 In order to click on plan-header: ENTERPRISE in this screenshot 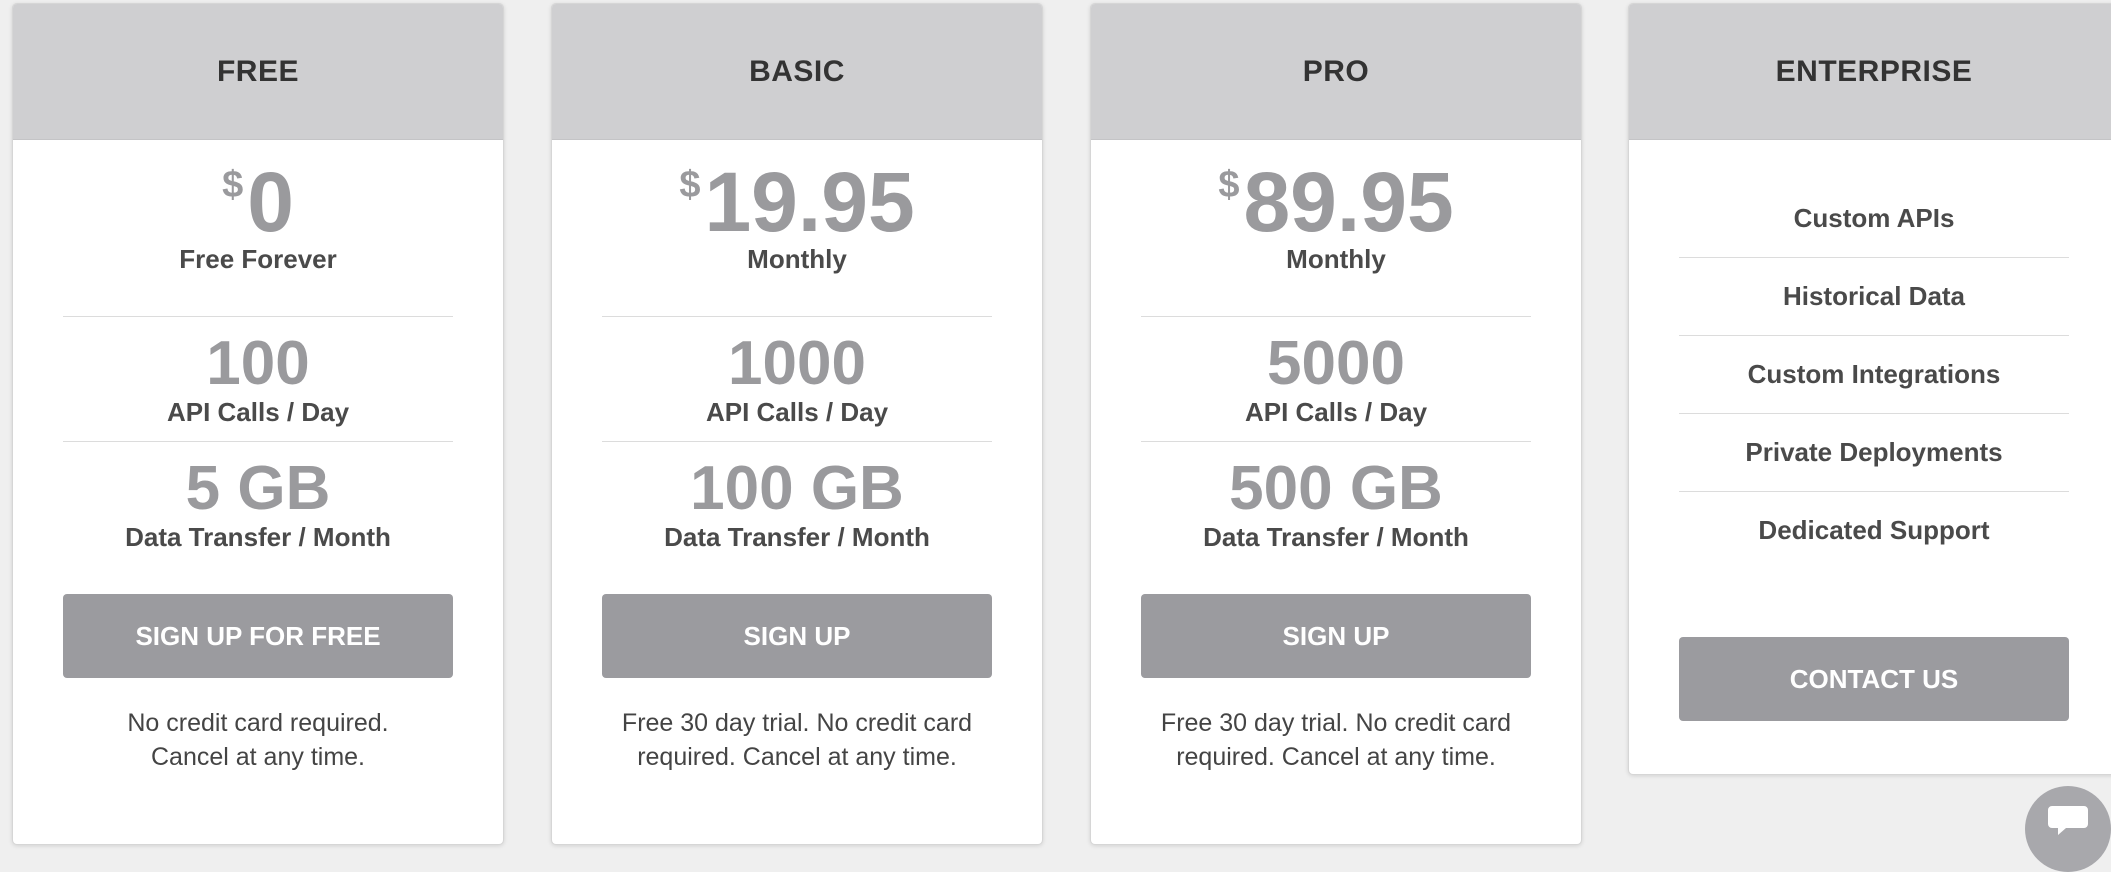, I will do `click(1870, 72)`.